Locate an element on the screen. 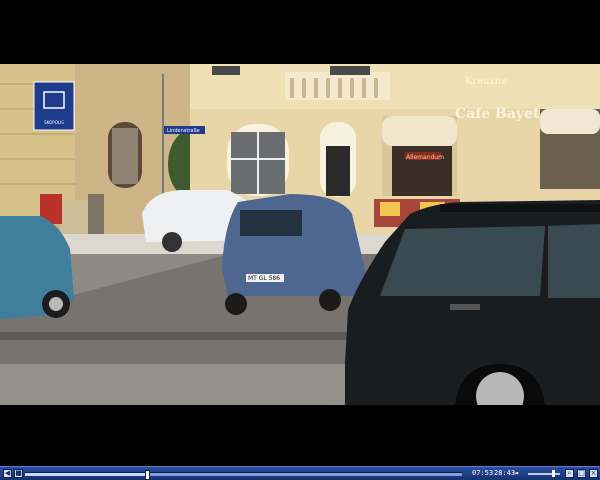  stop-icon: ■ is located at coordinates (18, 473).